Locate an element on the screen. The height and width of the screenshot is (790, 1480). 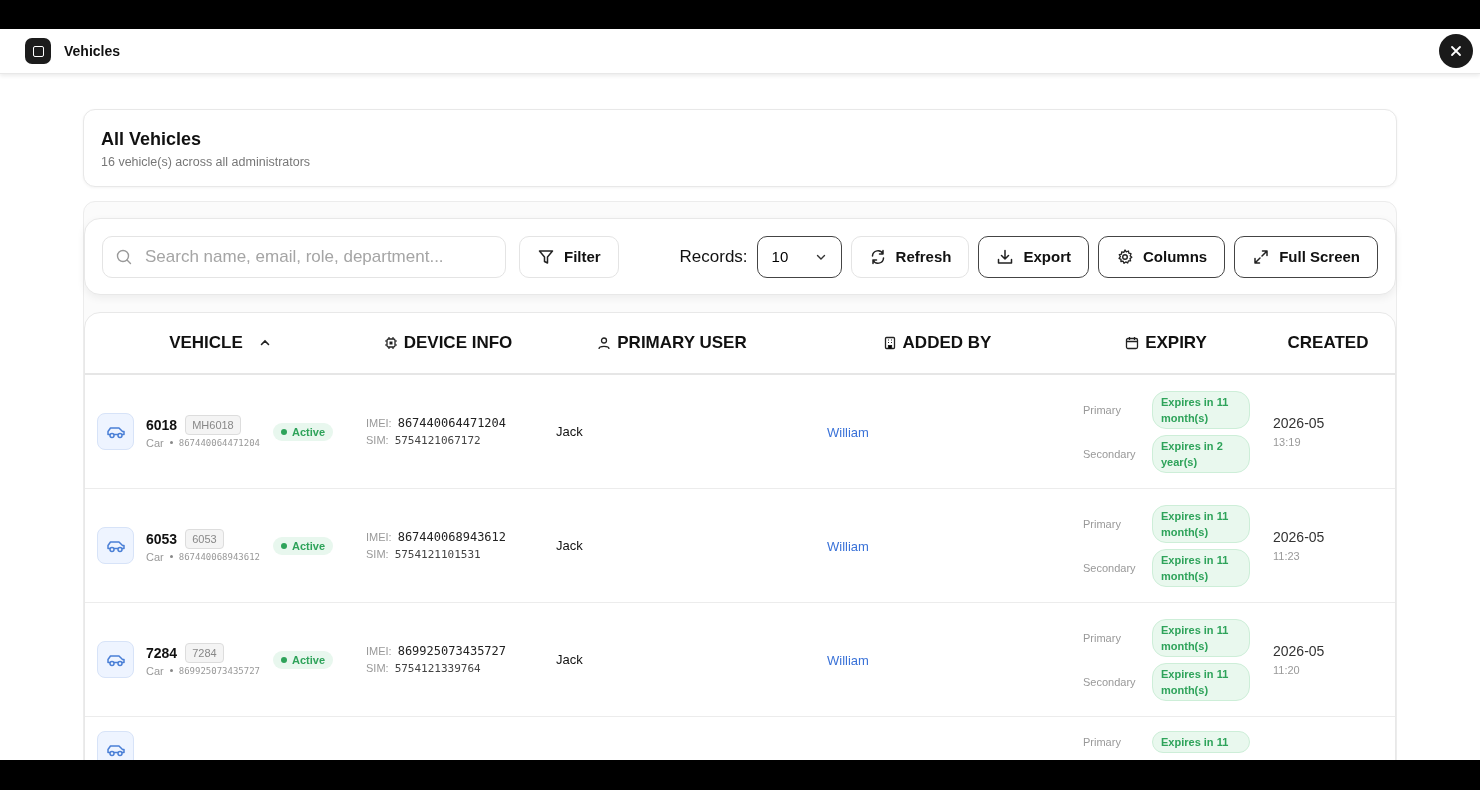
column-header: EXPIRY is located at coordinates (1166, 343).